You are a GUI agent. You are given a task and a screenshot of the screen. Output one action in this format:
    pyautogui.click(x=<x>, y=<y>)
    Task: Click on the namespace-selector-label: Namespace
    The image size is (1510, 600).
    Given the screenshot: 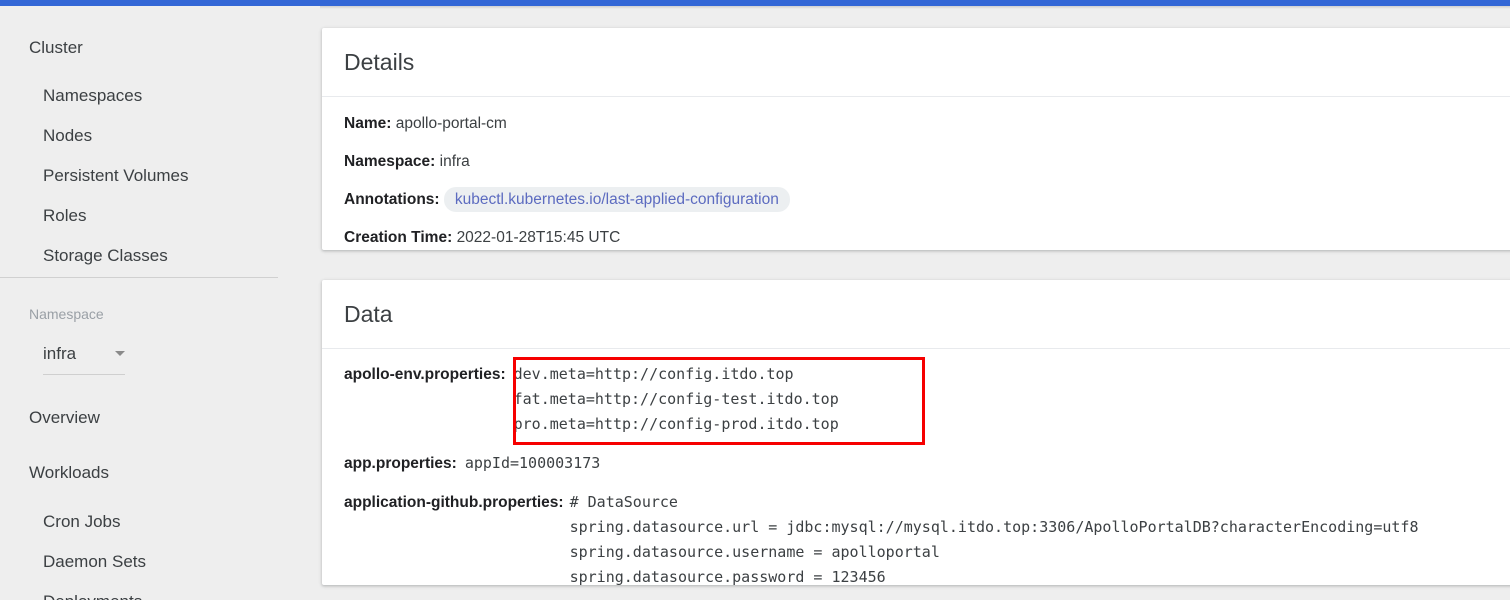 What is the action you would take?
    pyautogui.click(x=66, y=314)
    